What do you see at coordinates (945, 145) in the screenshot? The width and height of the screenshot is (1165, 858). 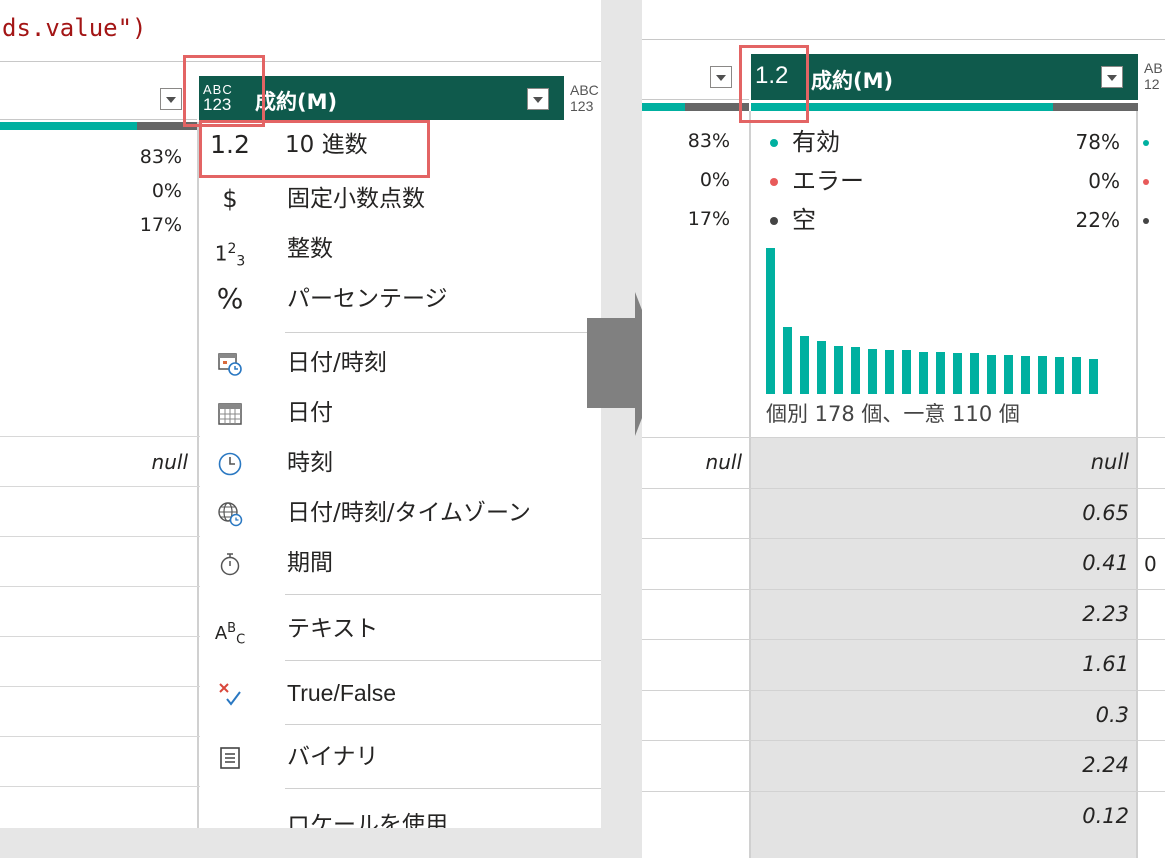 I see `legend-valid: 有効 78%` at bounding box center [945, 145].